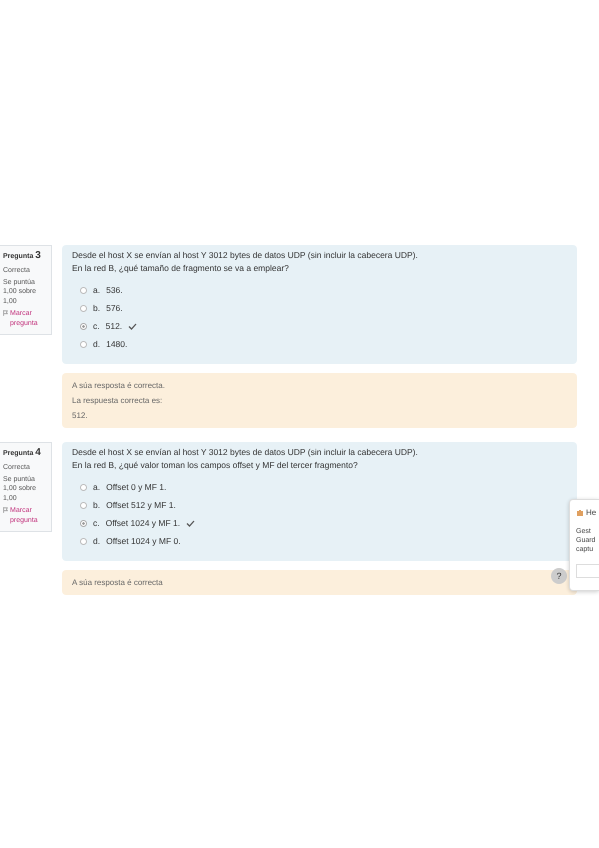  What do you see at coordinates (591, 512) in the screenshot?
I see `popup-title: He` at bounding box center [591, 512].